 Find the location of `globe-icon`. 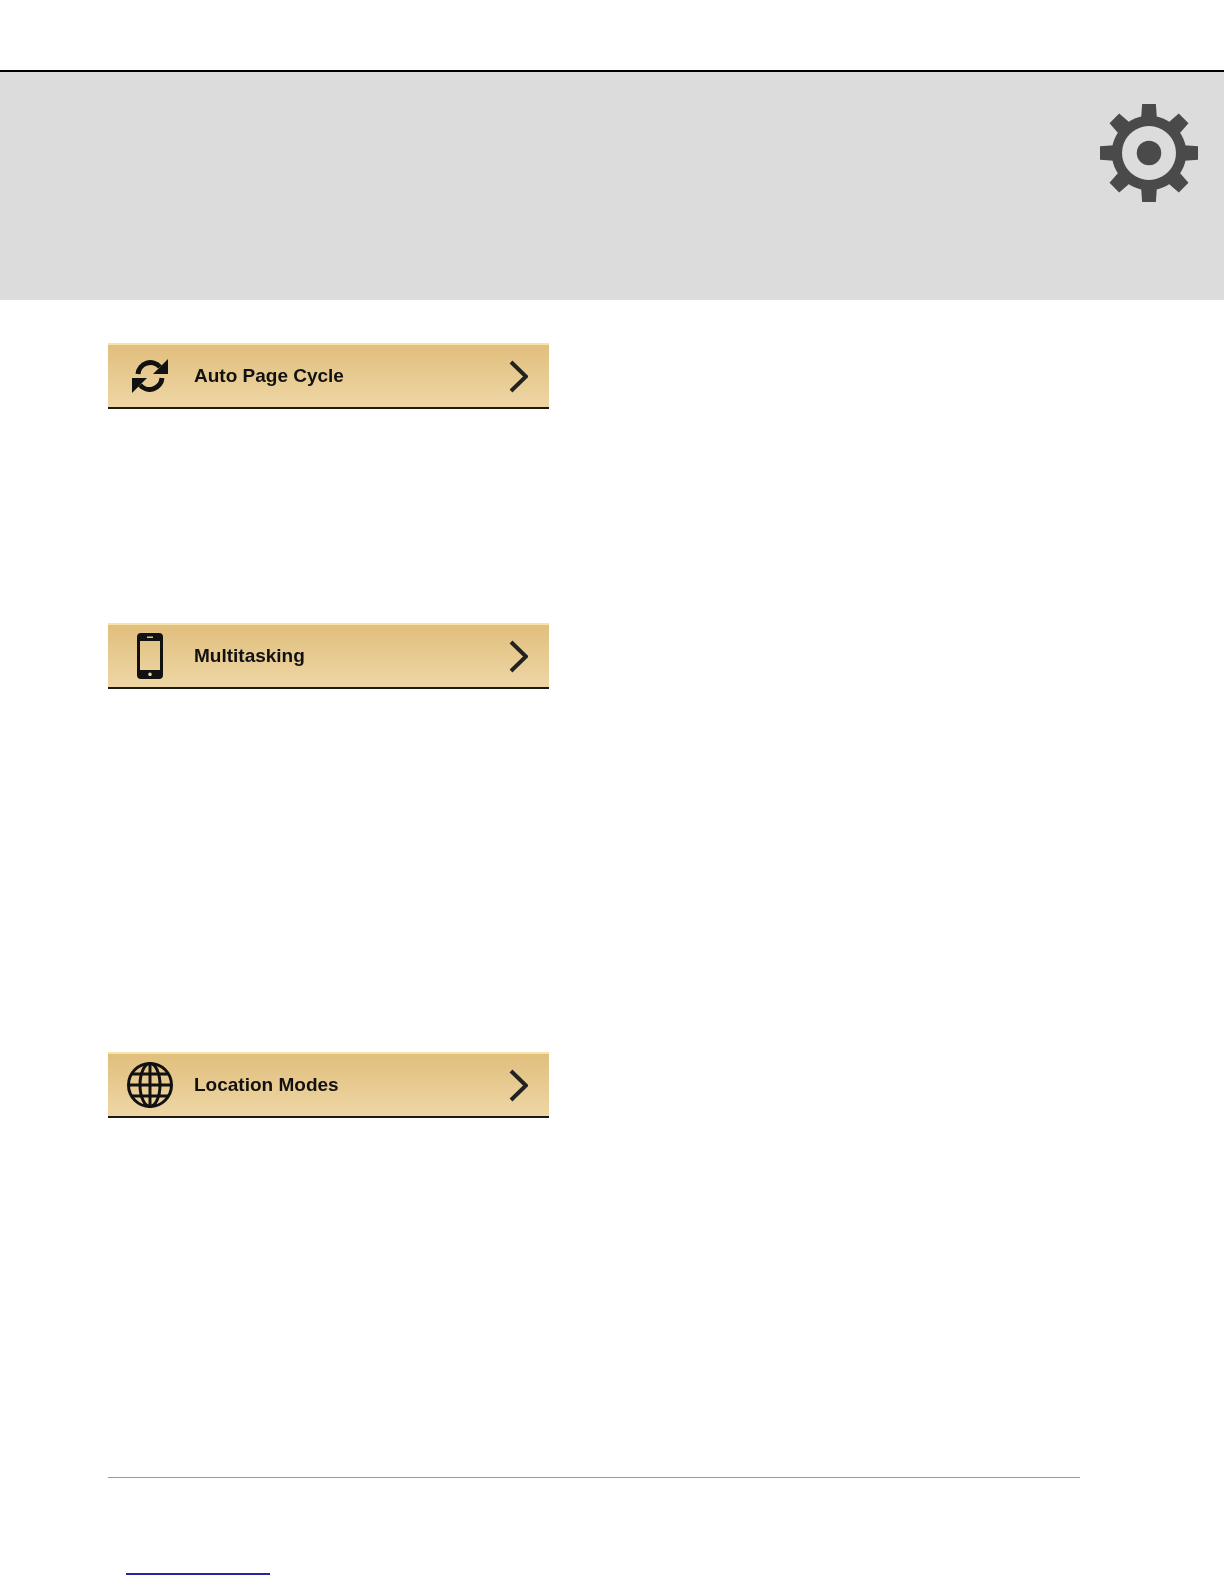

globe-icon is located at coordinates (150, 1085).